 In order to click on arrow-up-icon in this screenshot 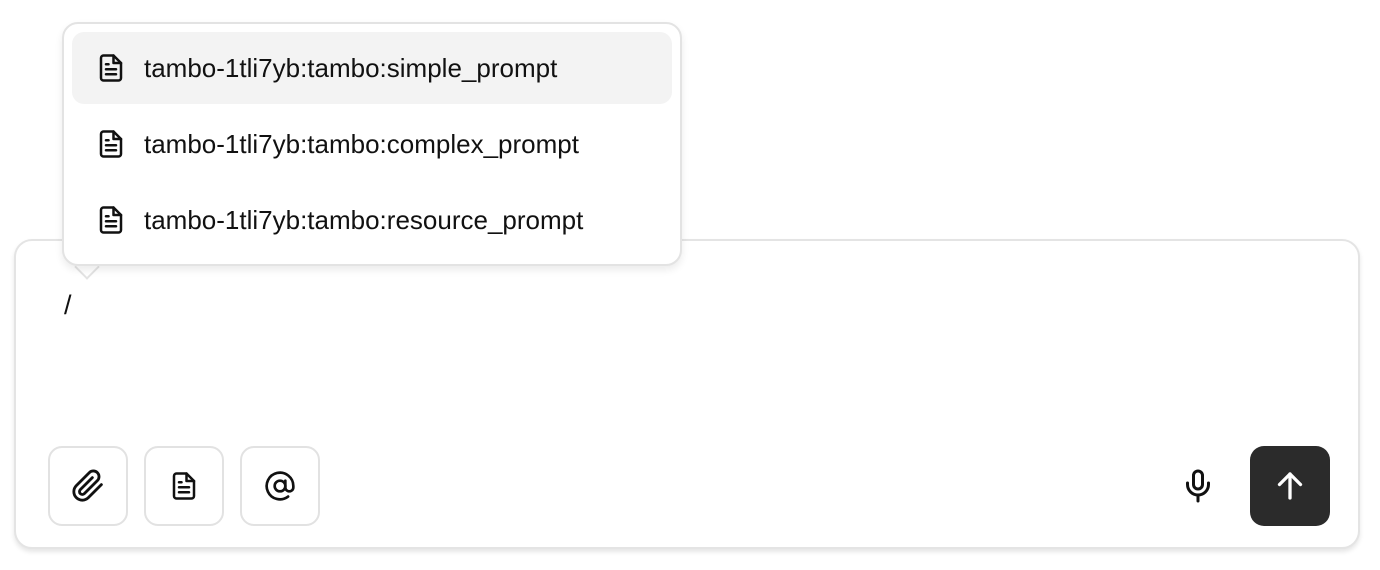, I will do `click(1290, 486)`.